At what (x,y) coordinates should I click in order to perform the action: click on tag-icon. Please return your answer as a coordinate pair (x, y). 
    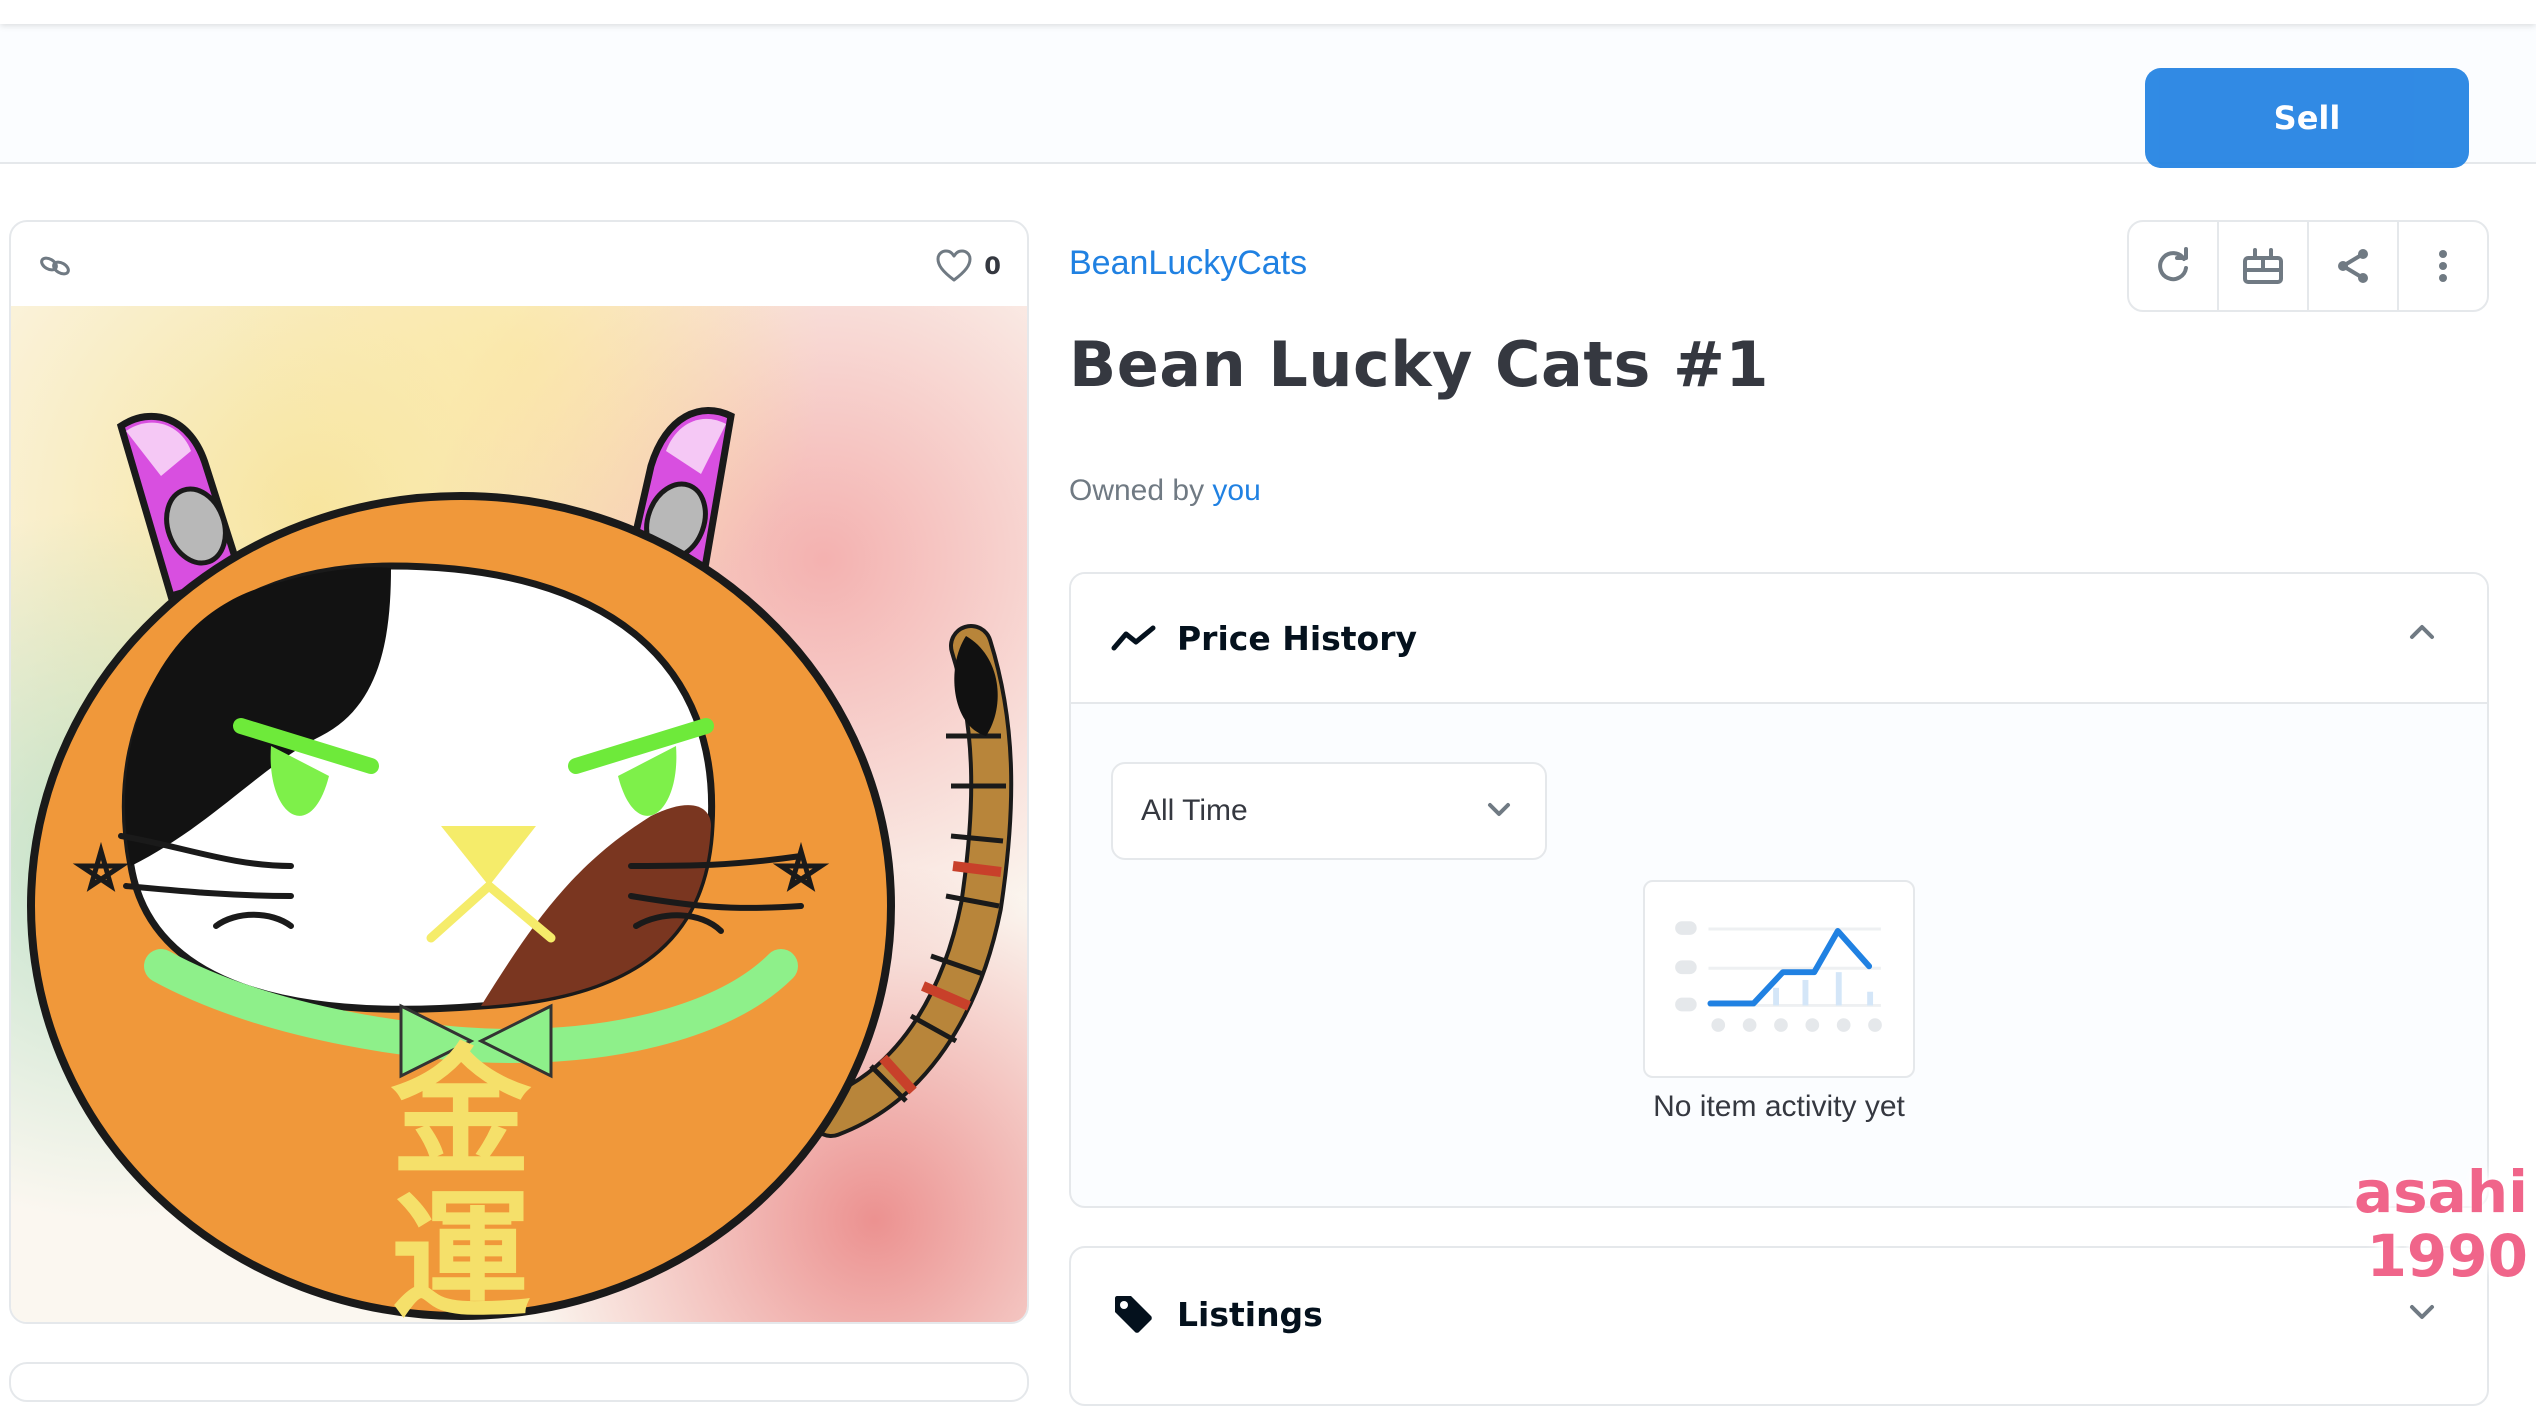
    Looking at the image, I should click on (1133, 1314).